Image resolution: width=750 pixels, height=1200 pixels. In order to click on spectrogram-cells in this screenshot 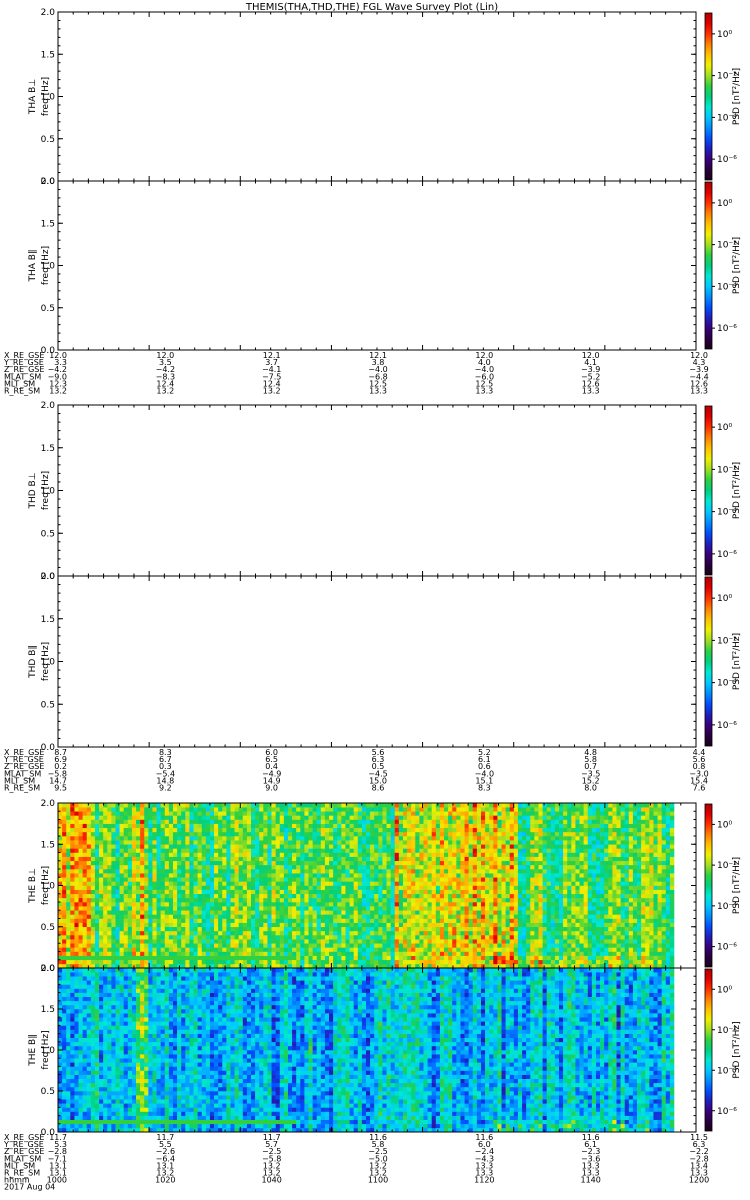, I will do `click(366, 886)`.